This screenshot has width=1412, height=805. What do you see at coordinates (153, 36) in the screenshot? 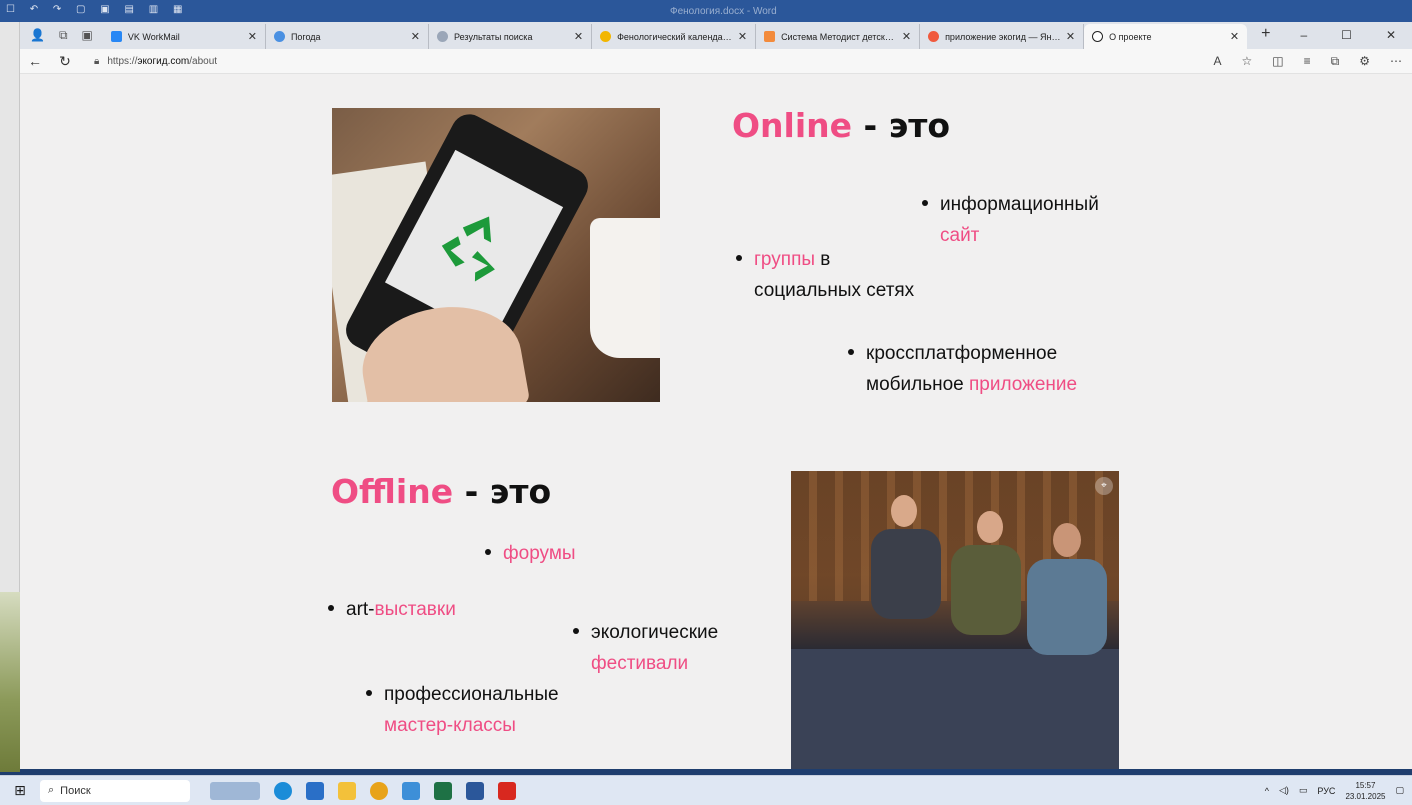
I see `tab-label: VK WorkMail` at bounding box center [153, 36].